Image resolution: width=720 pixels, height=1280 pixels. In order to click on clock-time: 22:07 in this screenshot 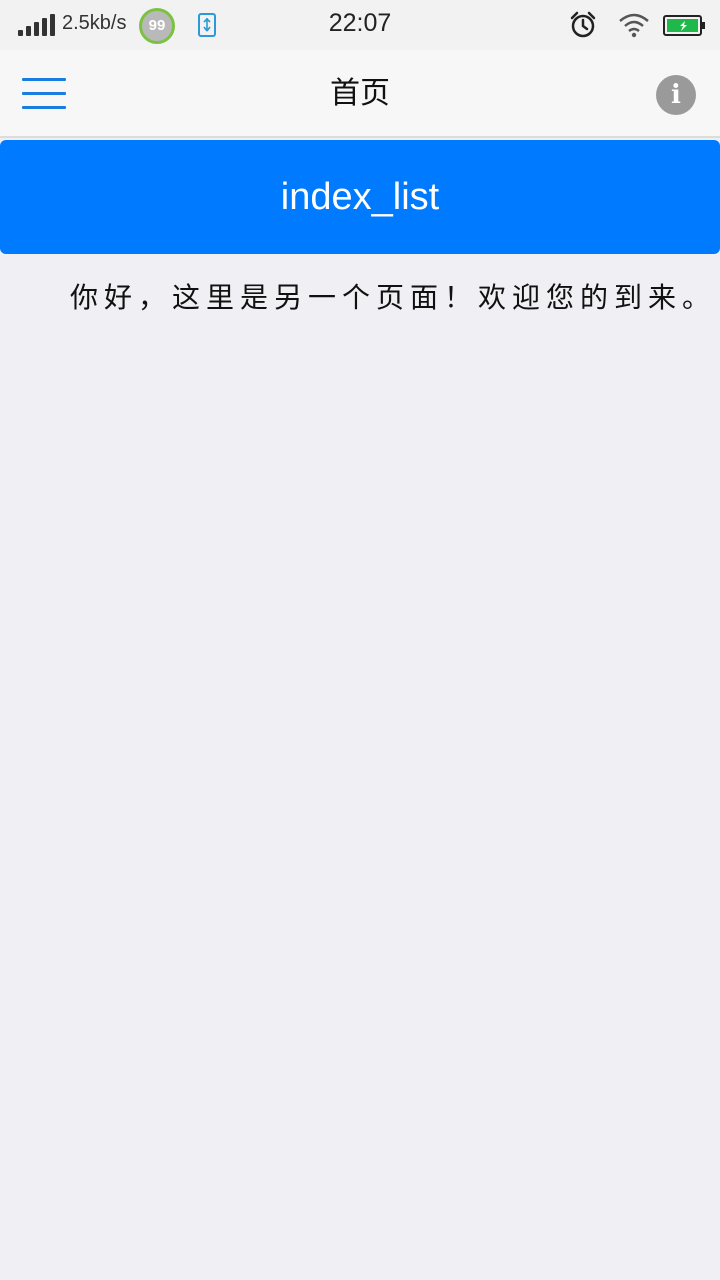, I will do `click(360, 23)`.